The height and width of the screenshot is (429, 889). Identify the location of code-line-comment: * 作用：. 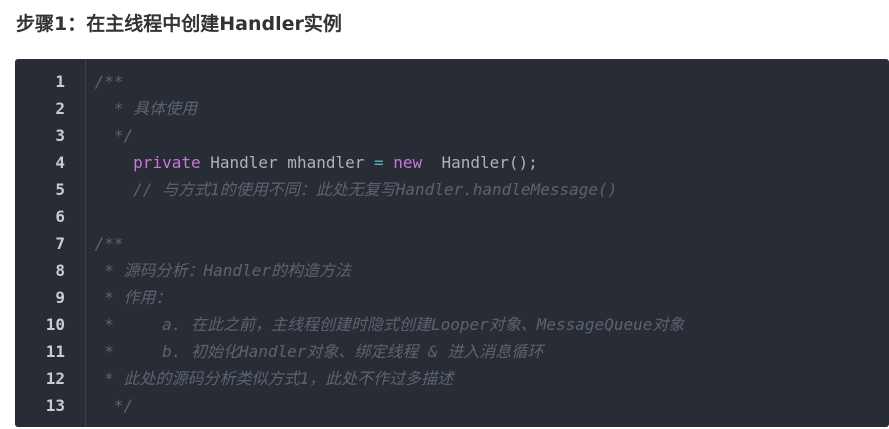
(128, 297).